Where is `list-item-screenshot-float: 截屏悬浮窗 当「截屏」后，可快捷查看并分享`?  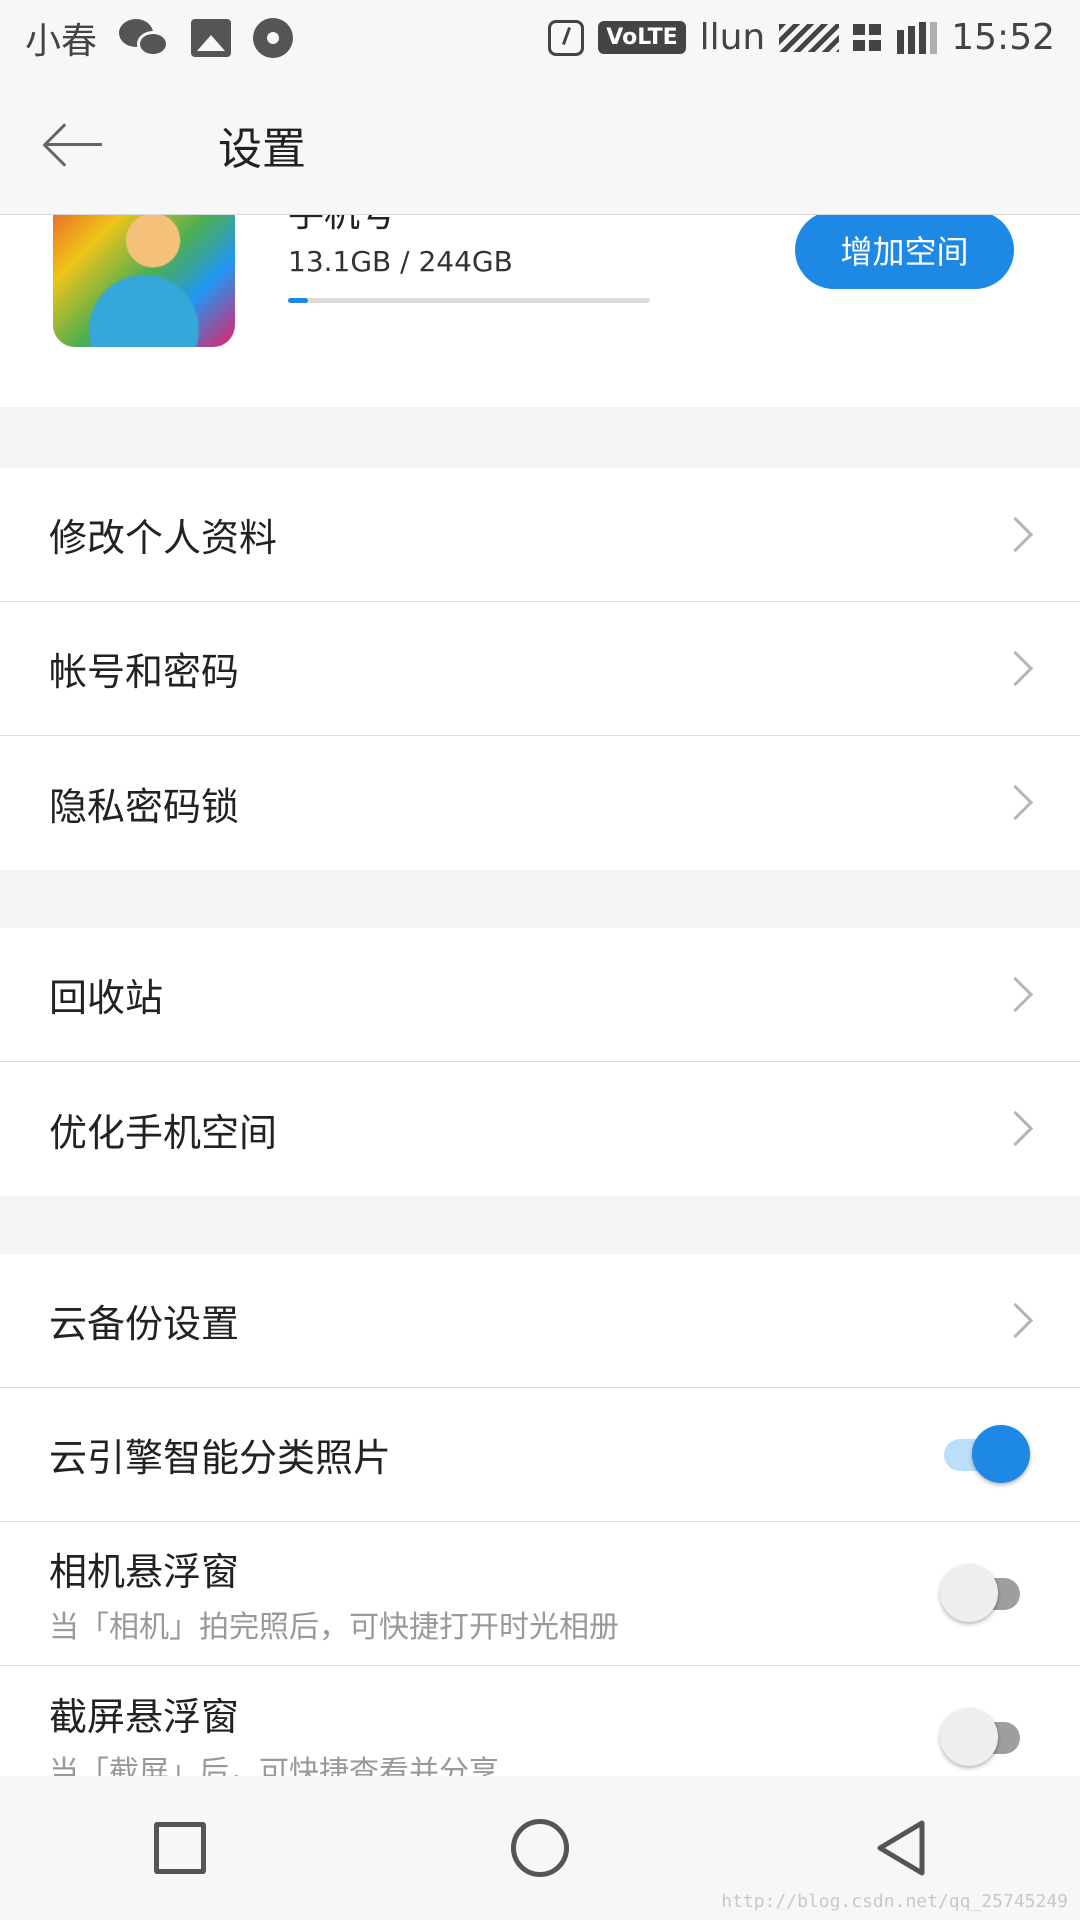 list-item-screenshot-float: 截屏悬浮窗 当「截屏」后，可快捷查看并分享 is located at coordinates (540, 1721).